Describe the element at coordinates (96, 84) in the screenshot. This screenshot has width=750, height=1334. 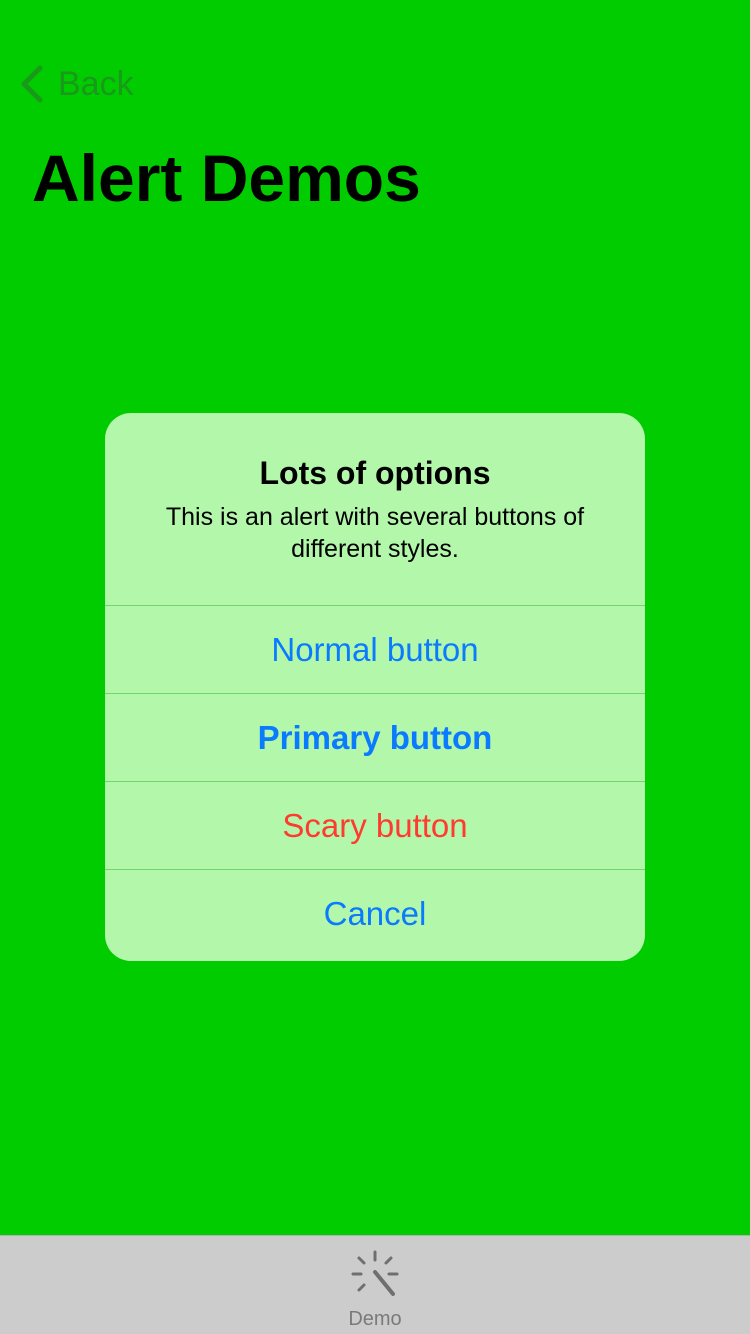
I see `back-button-label: Back` at that location.